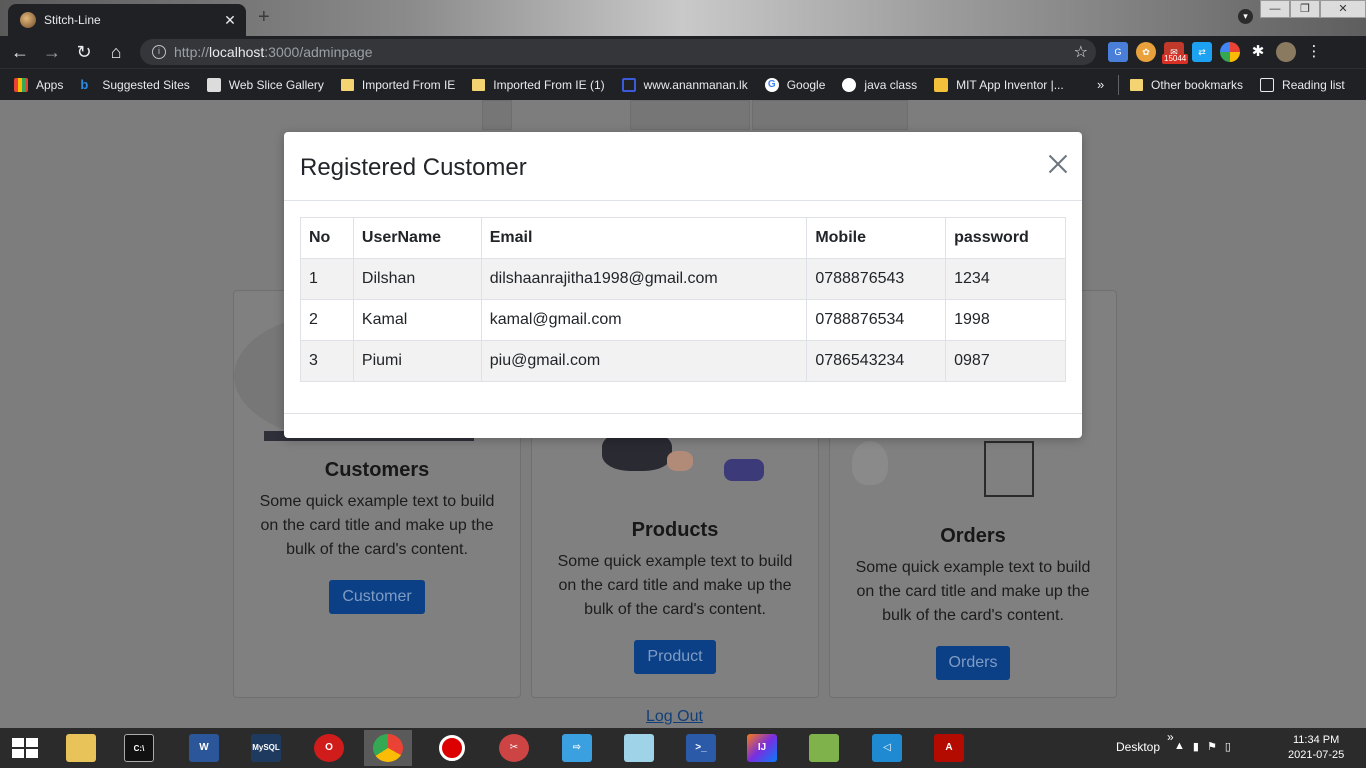 The image size is (1366, 768). I want to click on taskbar-acrobat: A, so click(949, 748).